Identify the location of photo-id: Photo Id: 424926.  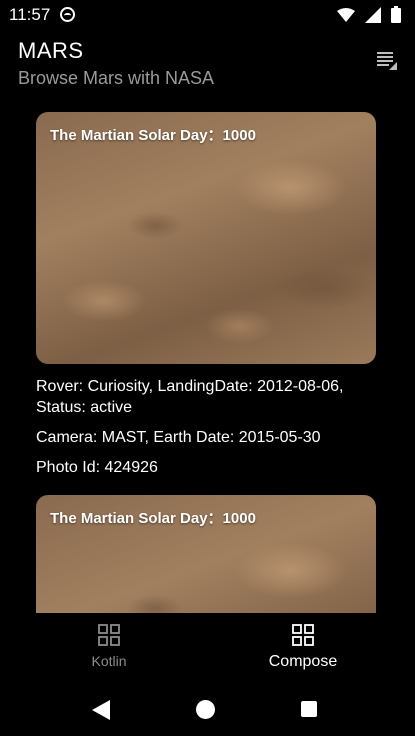
(97, 467).